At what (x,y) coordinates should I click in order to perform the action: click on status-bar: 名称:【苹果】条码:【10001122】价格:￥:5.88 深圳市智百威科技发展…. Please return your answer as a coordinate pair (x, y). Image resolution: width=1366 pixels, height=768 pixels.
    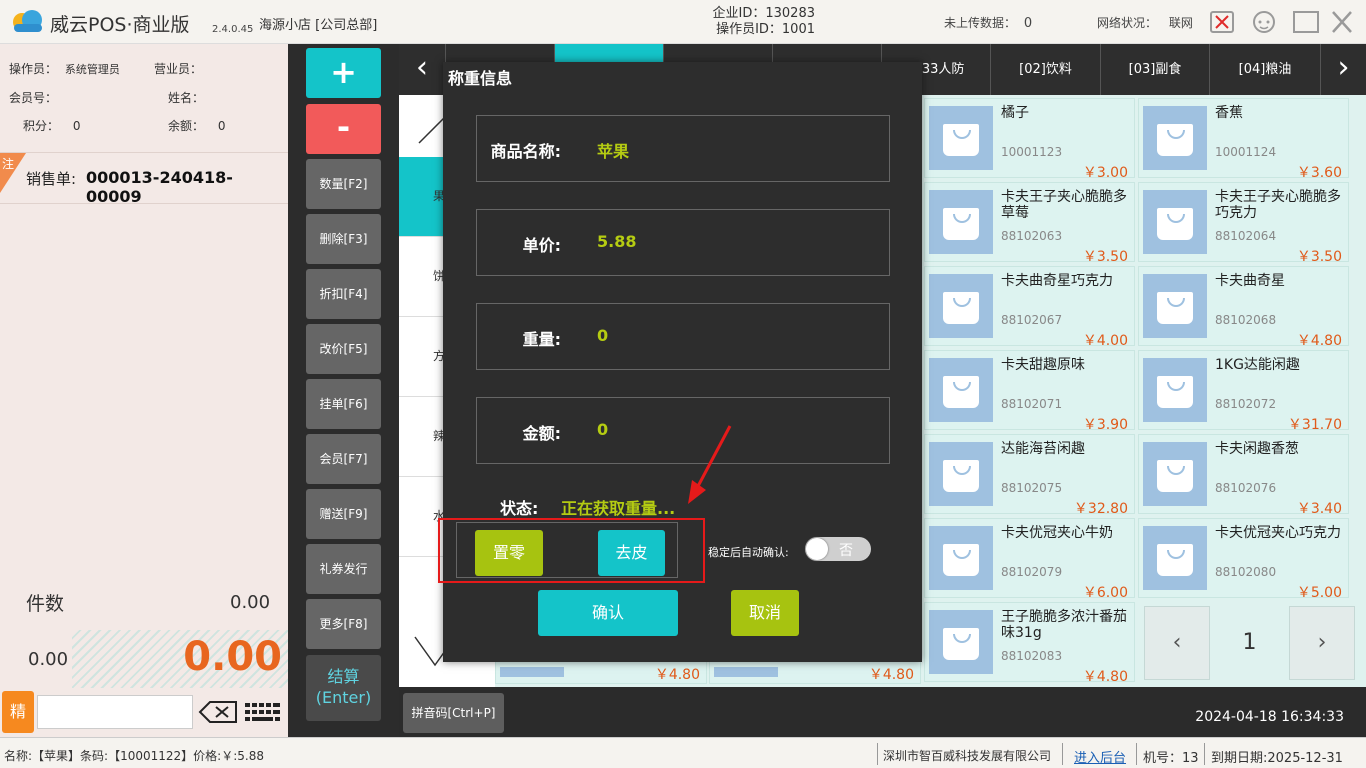
    Looking at the image, I should click on (683, 752).